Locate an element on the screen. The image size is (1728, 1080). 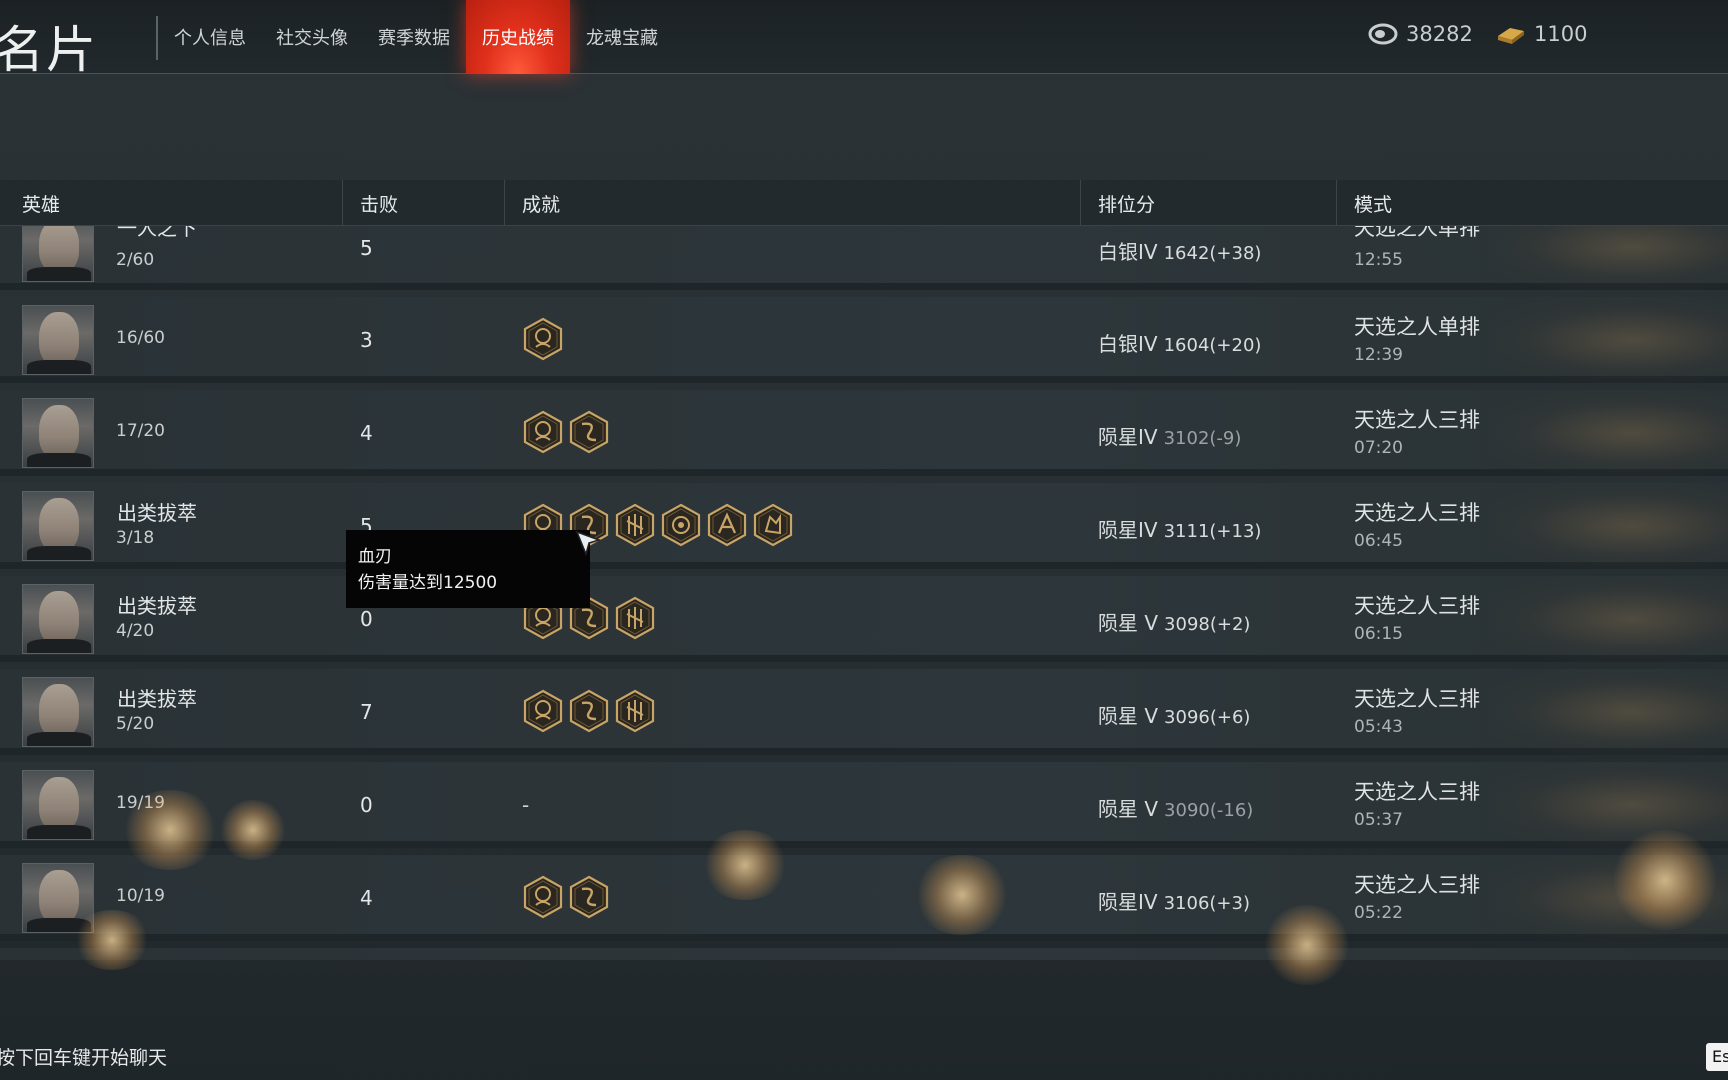
match-time: 12:55 is located at coordinates (1378, 260).